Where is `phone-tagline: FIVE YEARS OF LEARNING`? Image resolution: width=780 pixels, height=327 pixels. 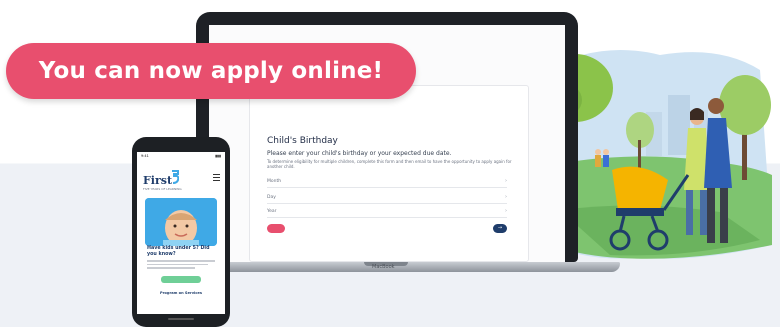
phone-tagline: FIVE YEARS OF LEARNING is located at coordinates (162, 189).